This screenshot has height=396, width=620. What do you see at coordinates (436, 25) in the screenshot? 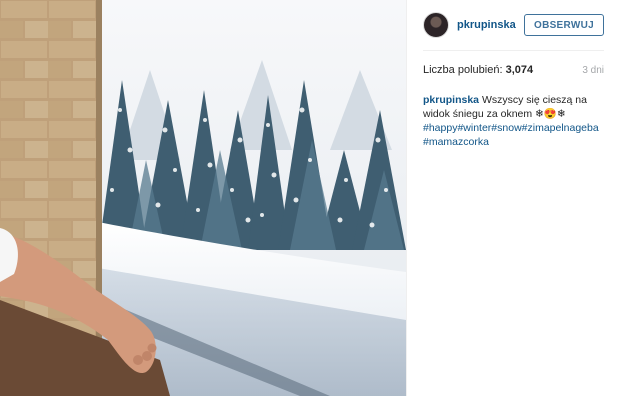
I see `avatar` at bounding box center [436, 25].